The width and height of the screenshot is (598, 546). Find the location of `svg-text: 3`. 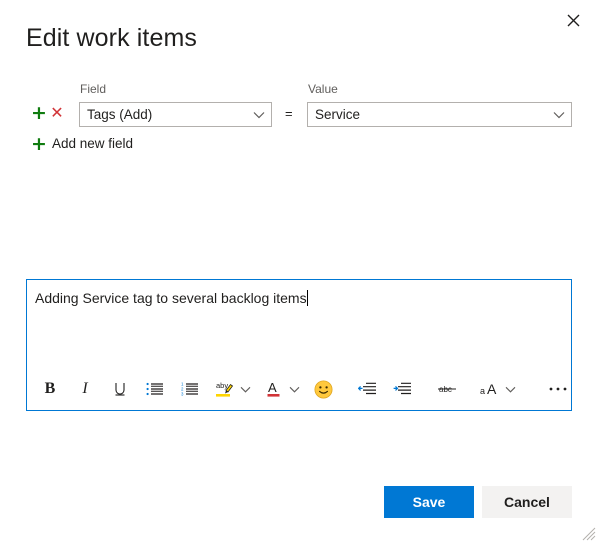

svg-text: 3 is located at coordinates (182, 393).